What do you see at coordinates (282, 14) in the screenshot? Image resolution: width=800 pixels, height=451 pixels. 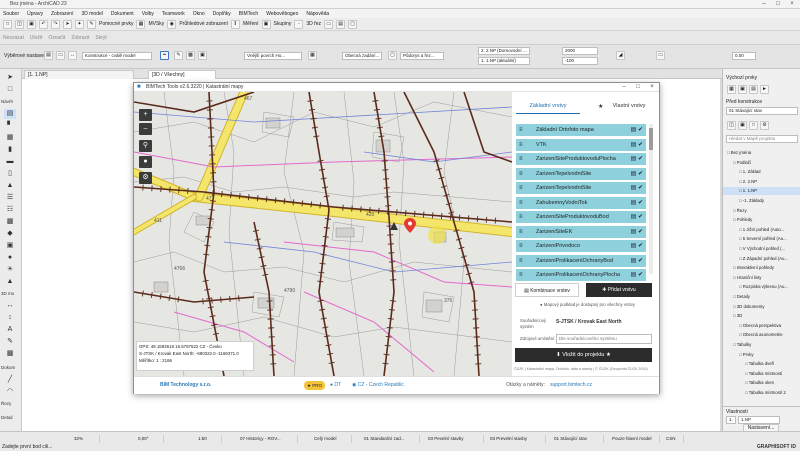 I see `menu-item-webovebogeo: Webověbogeo` at bounding box center [282, 14].